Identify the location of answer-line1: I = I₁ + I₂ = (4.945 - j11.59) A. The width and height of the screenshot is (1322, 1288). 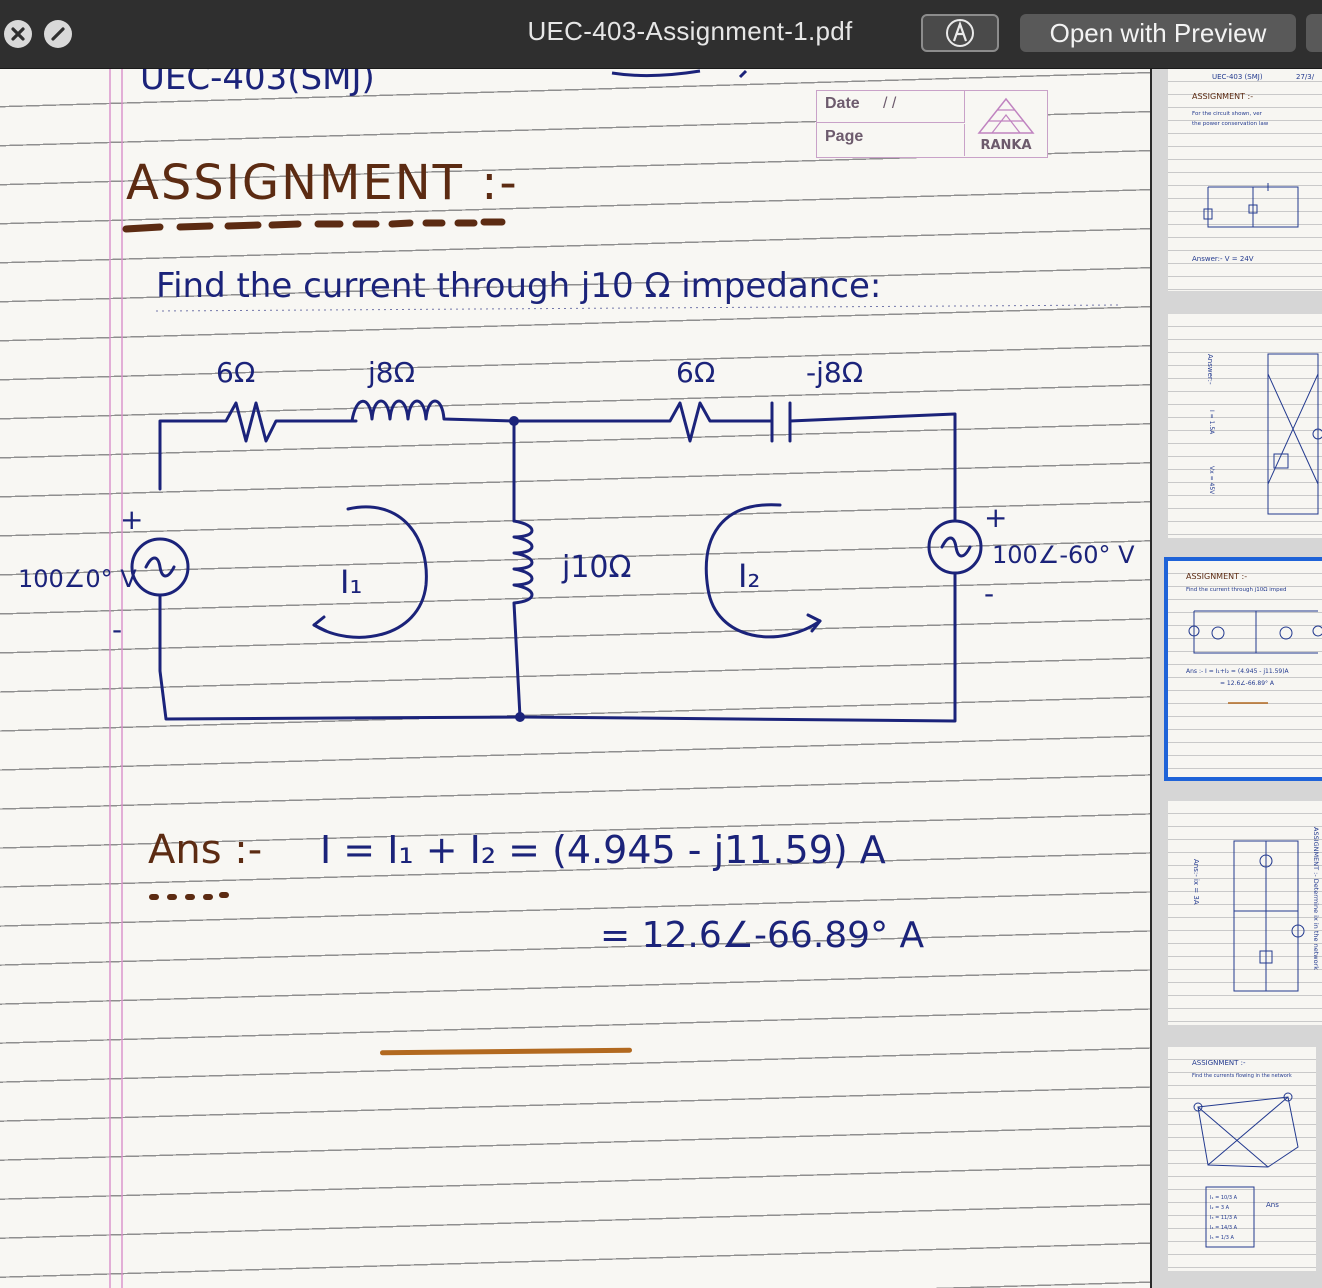
(603, 850).